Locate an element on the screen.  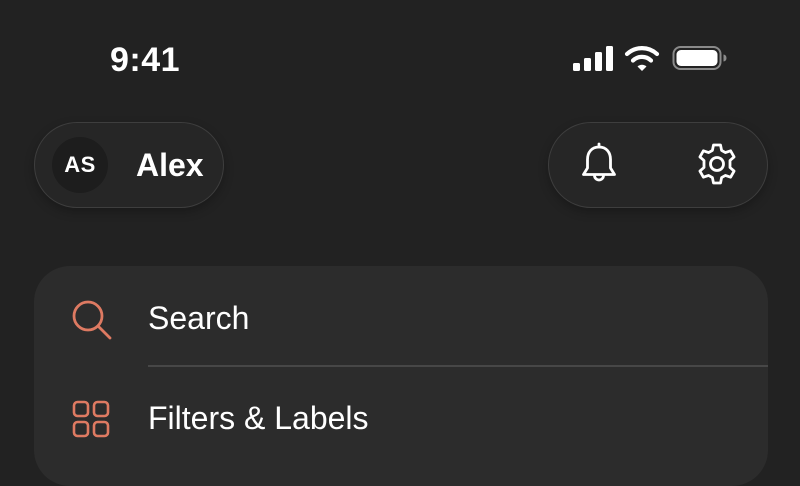
notifications-button is located at coordinates (599, 166).